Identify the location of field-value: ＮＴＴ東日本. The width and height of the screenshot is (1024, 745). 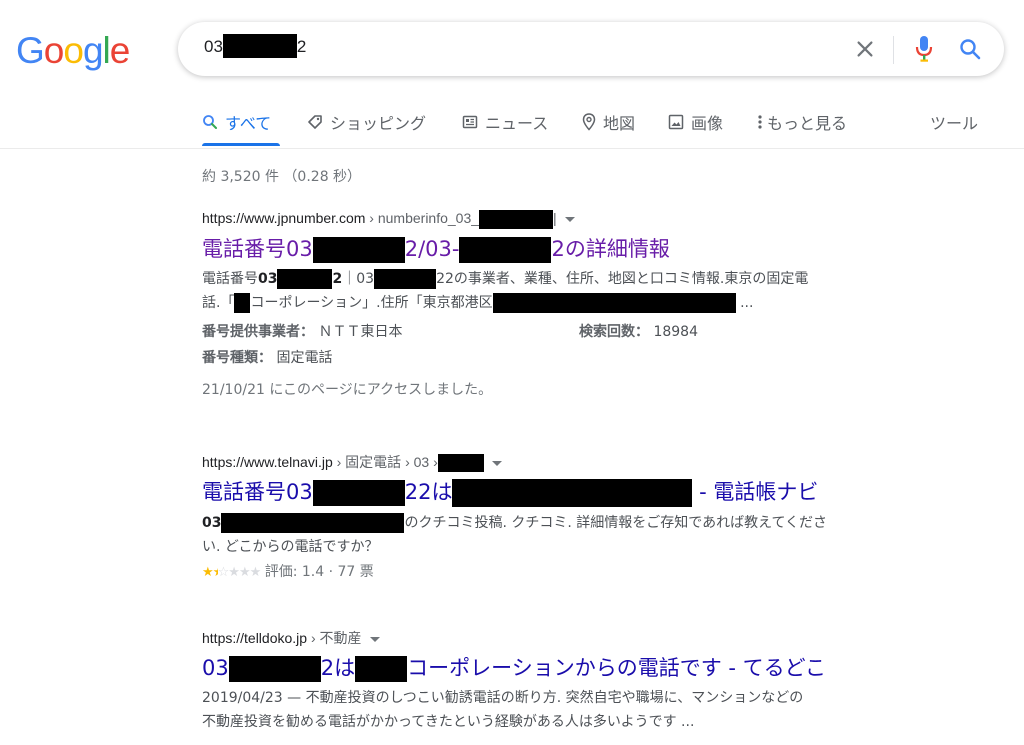
(358, 332).